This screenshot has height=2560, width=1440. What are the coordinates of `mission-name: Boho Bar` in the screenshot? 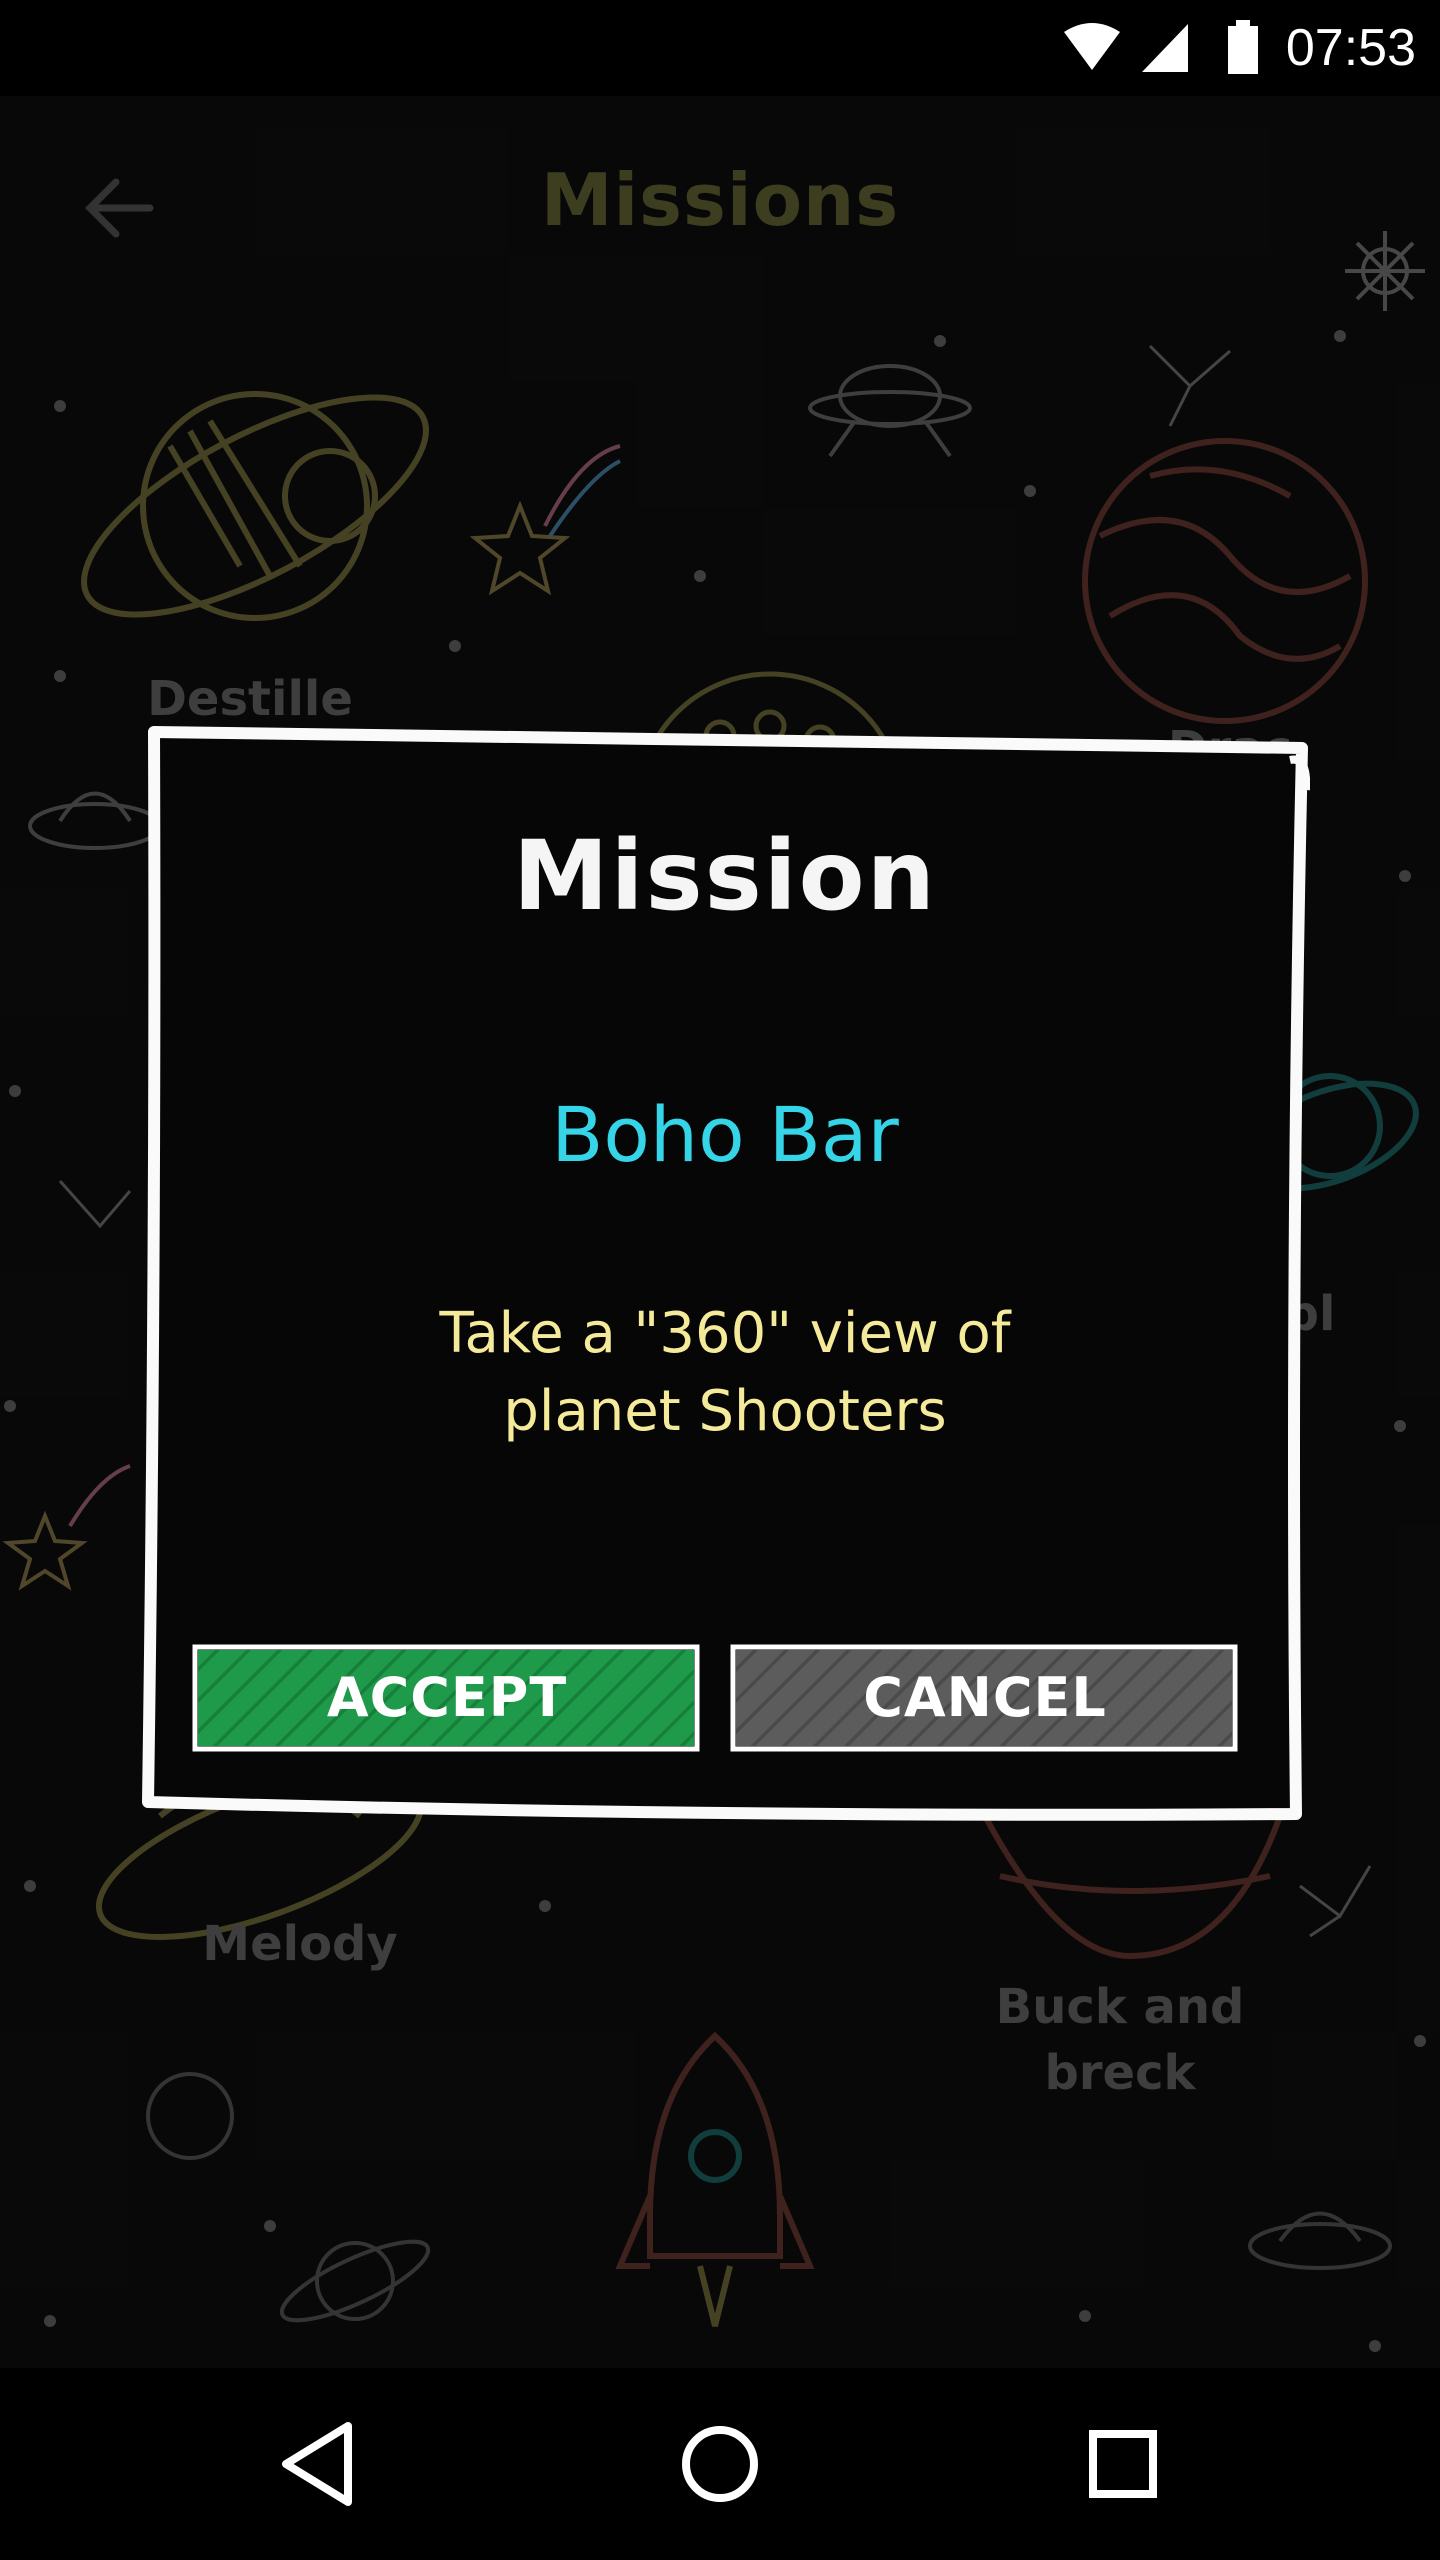 It's located at (725, 1134).